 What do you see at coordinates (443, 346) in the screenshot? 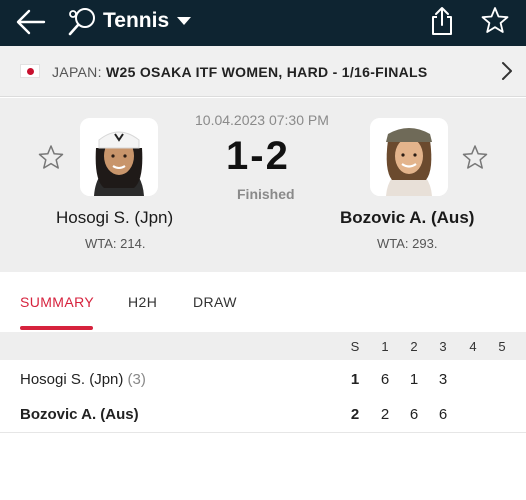
I see `column-set-3: 3` at bounding box center [443, 346].